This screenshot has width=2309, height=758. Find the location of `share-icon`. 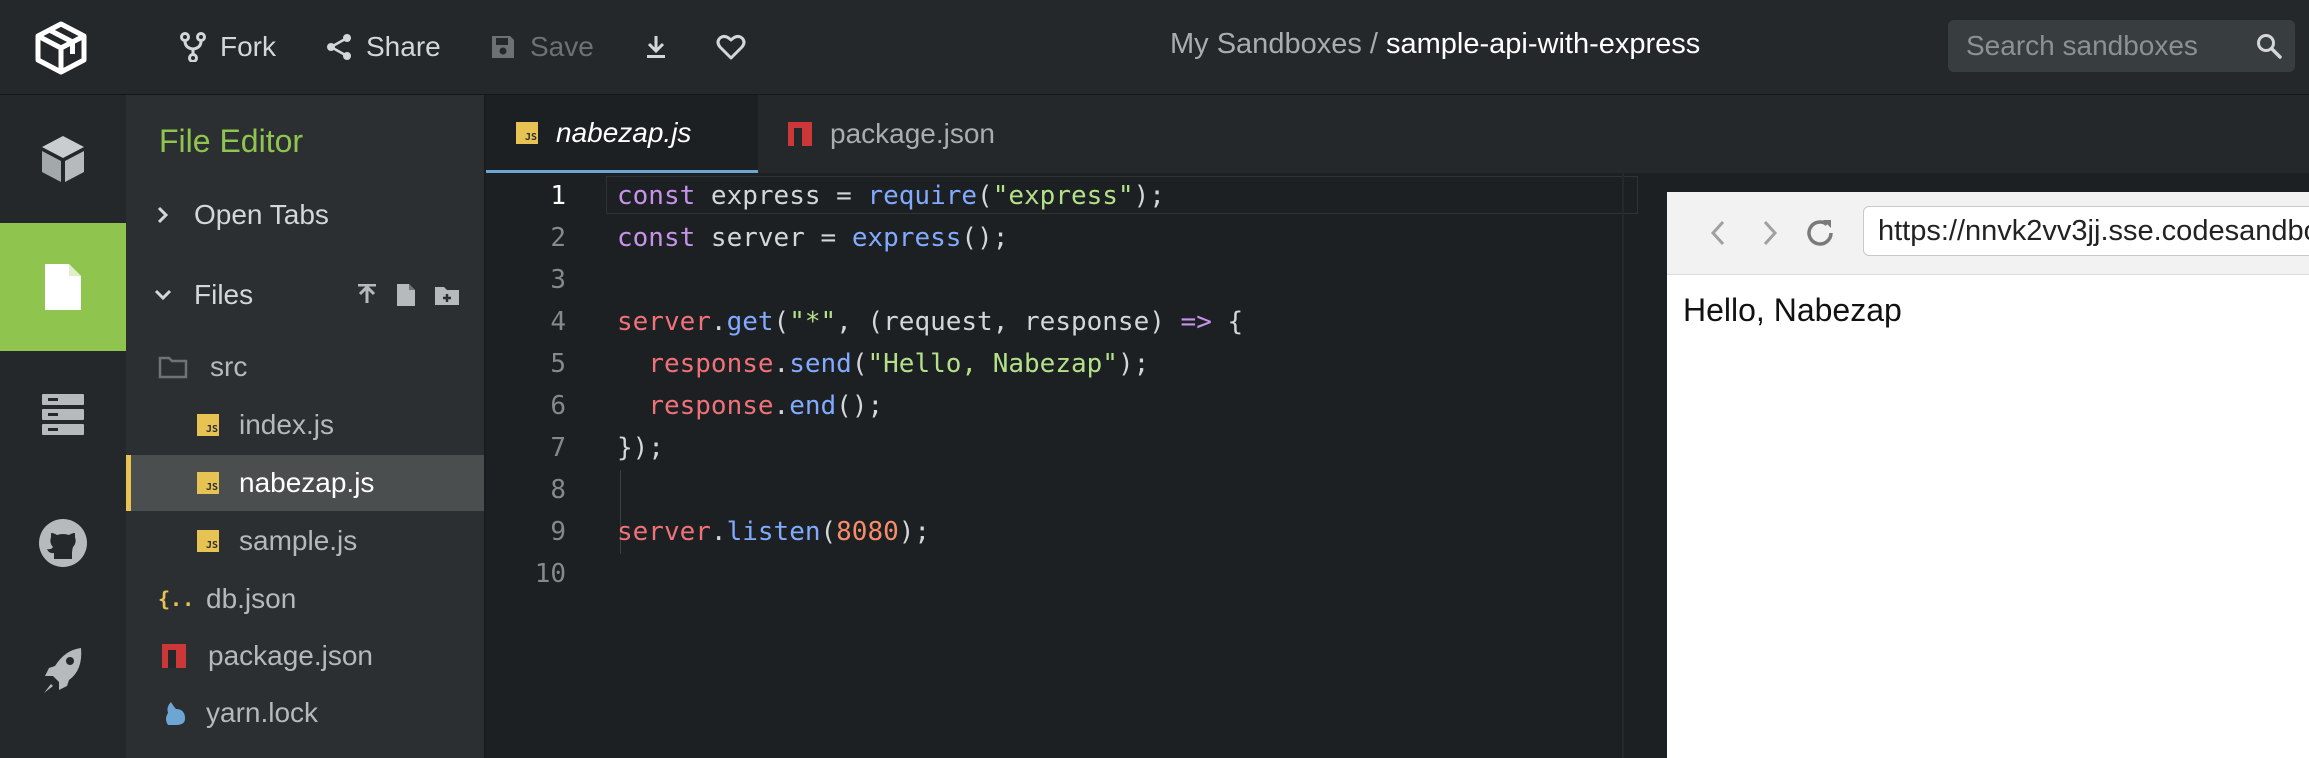

share-icon is located at coordinates (339, 47).